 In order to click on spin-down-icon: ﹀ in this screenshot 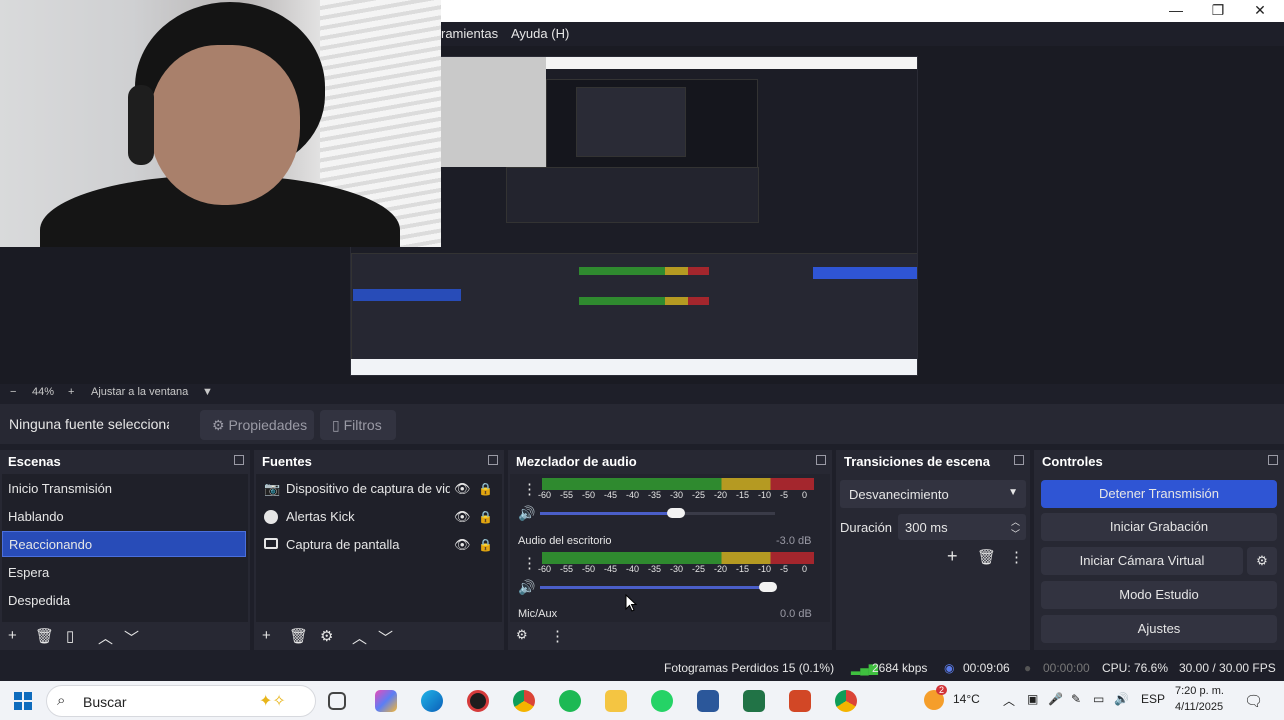, I will do `click(1015, 533)`.